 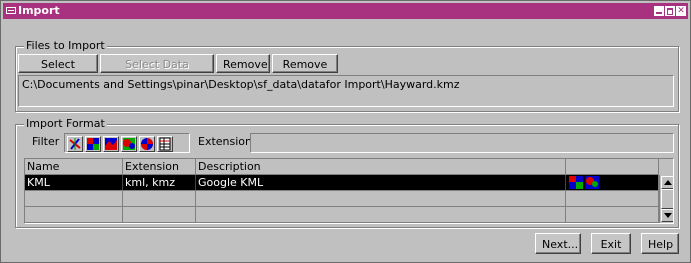 I want to click on window-menu-icon, so click(x=11, y=10).